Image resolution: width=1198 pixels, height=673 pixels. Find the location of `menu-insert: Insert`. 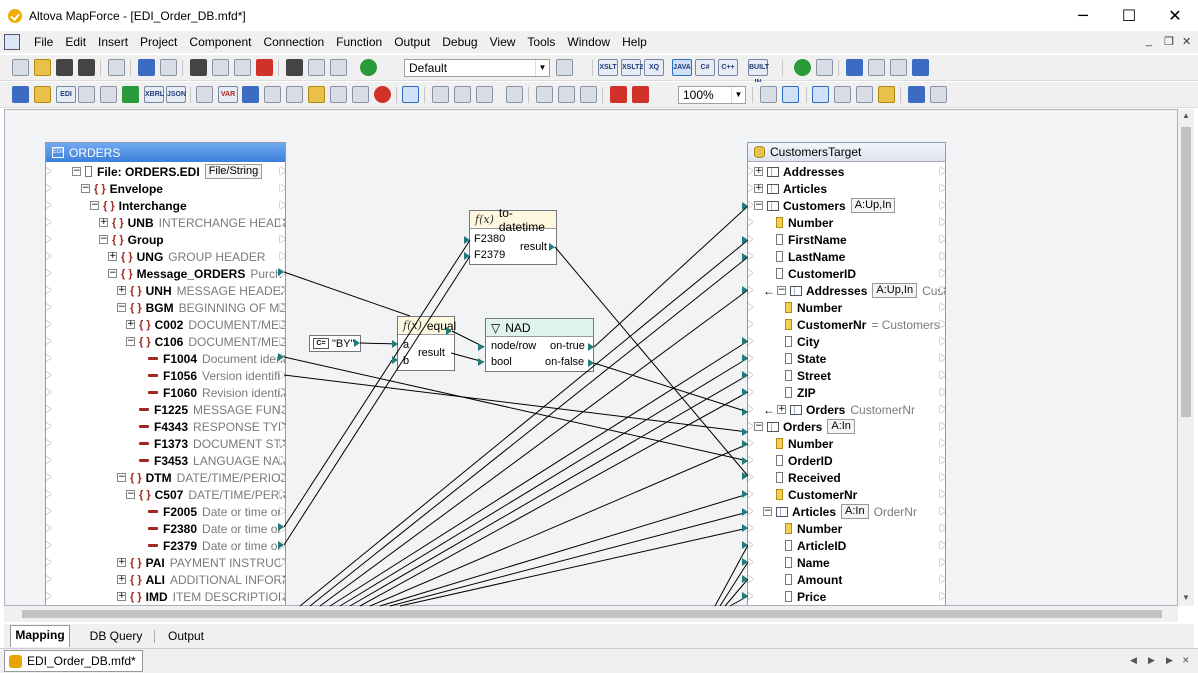

menu-insert: Insert is located at coordinates (113, 42).